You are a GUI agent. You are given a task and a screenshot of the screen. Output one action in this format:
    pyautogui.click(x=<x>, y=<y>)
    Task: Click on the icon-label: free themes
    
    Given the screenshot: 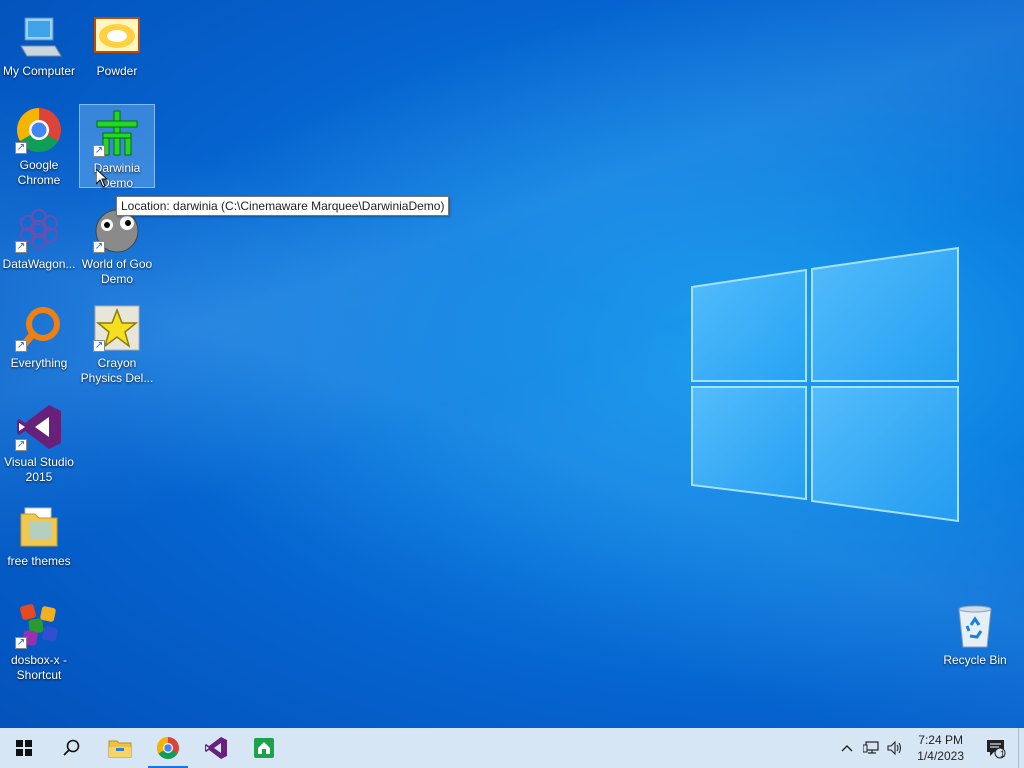 What is the action you would take?
    pyautogui.click(x=39, y=561)
    